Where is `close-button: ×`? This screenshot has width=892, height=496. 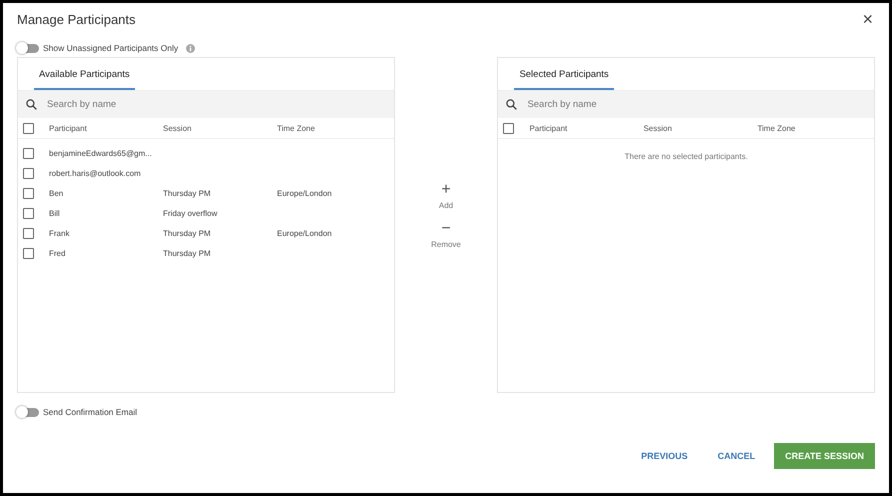 close-button: × is located at coordinates (867, 19).